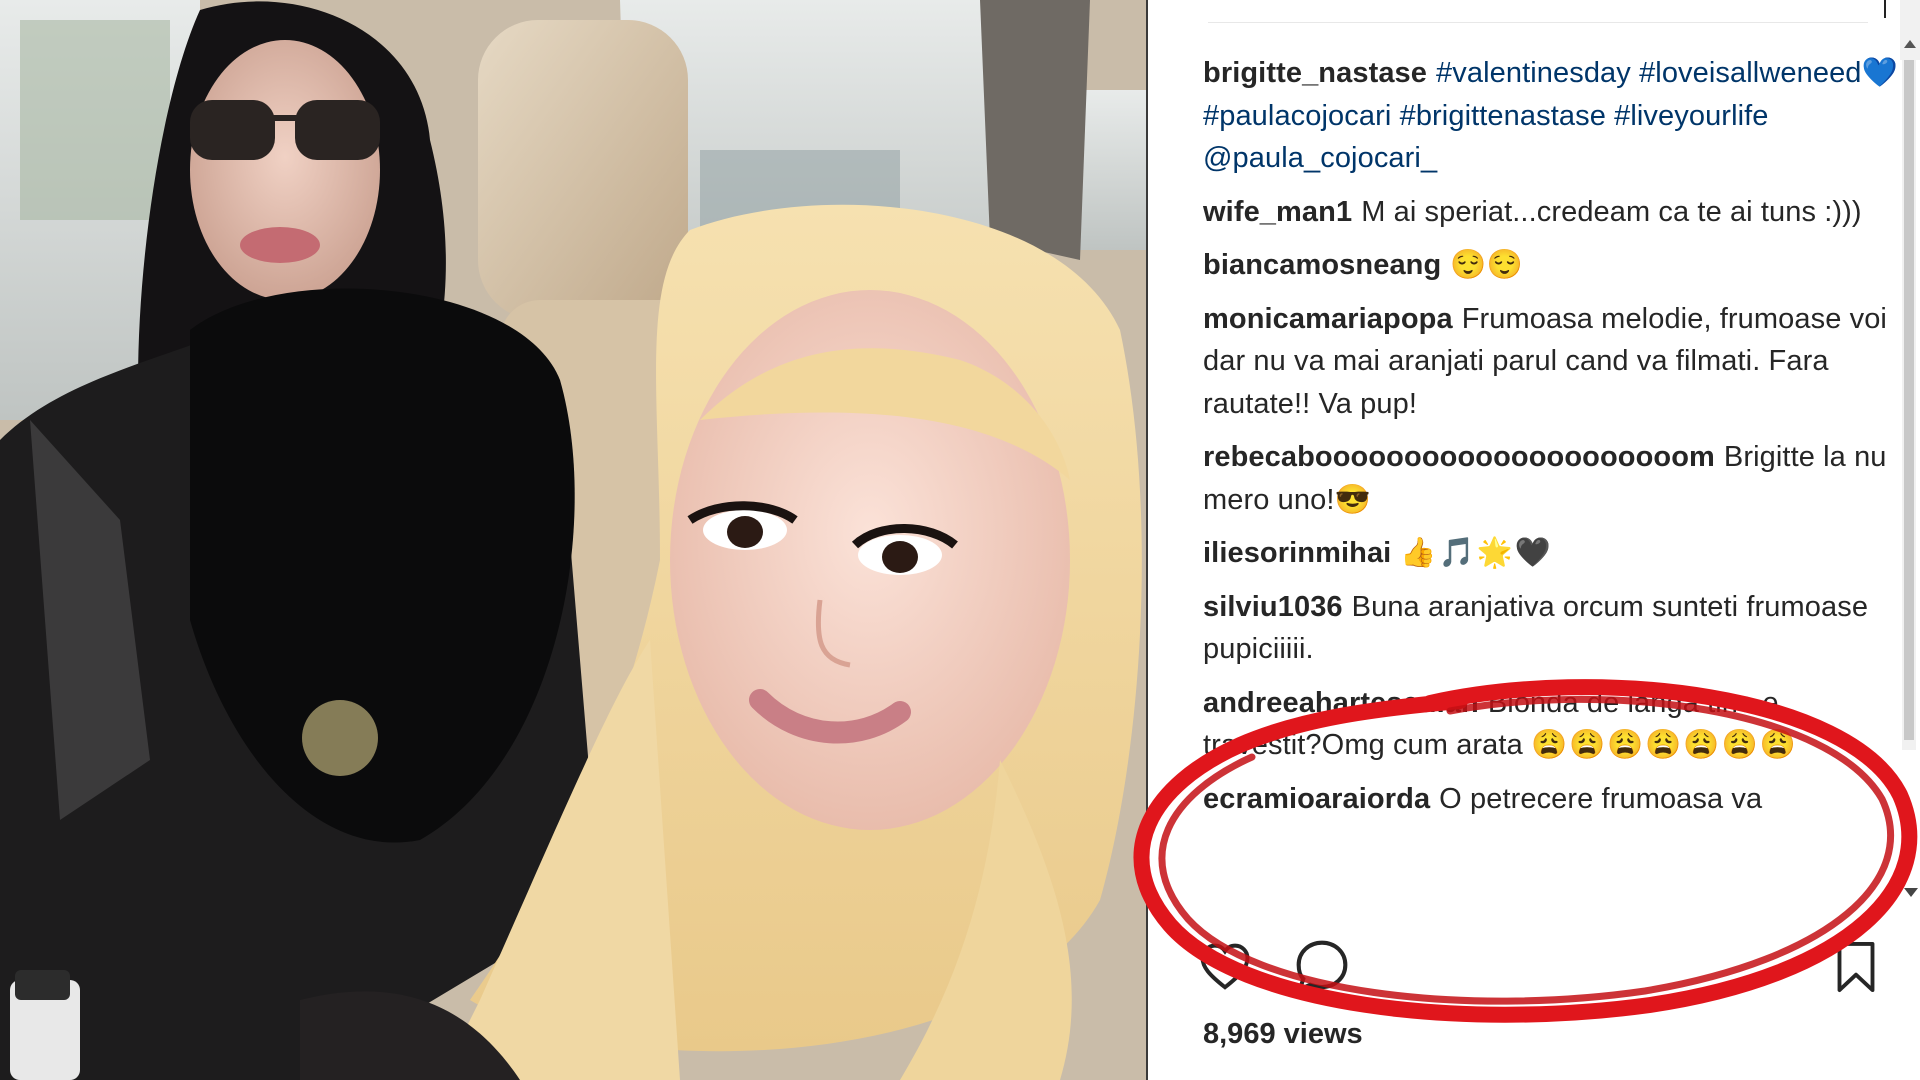 This screenshot has width=1920, height=1080. Describe the element at coordinates (1558, 970) in the screenshot. I see `post-actions` at that location.